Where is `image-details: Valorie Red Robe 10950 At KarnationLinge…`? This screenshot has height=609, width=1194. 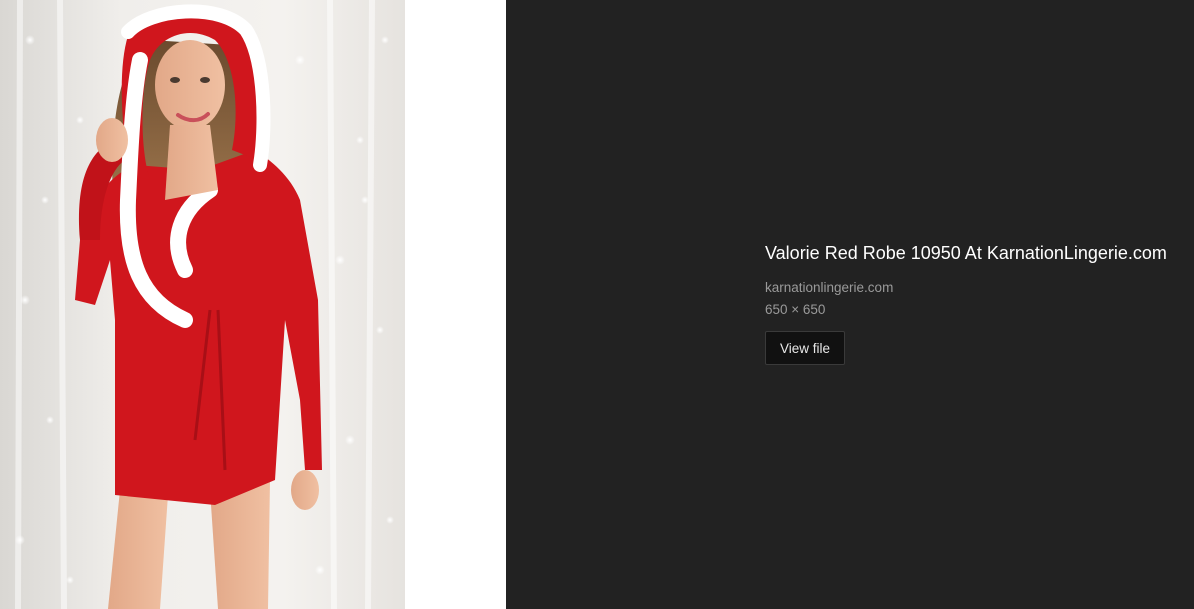 image-details: Valorie Red Robe 10950 At KarnationLinge… is located at coordinates (977, 303).